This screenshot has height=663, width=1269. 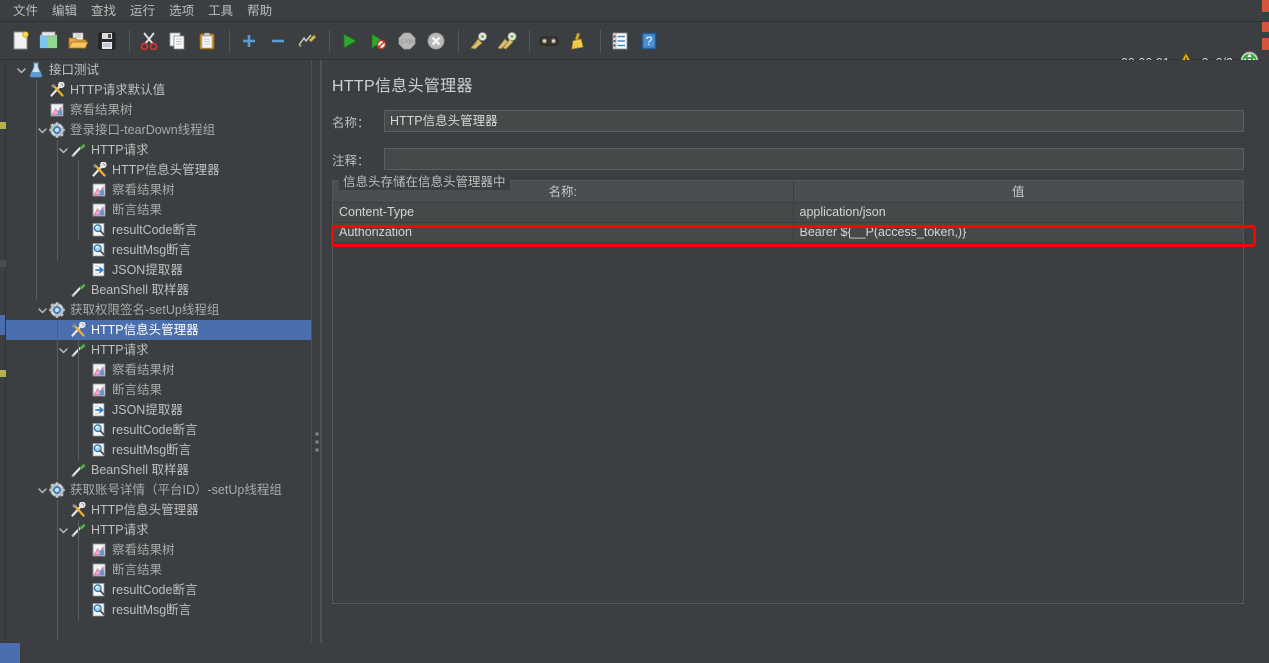 I want to click on tree-node: 获取权限签名-setUp线程组, so click(x=158, y=310).